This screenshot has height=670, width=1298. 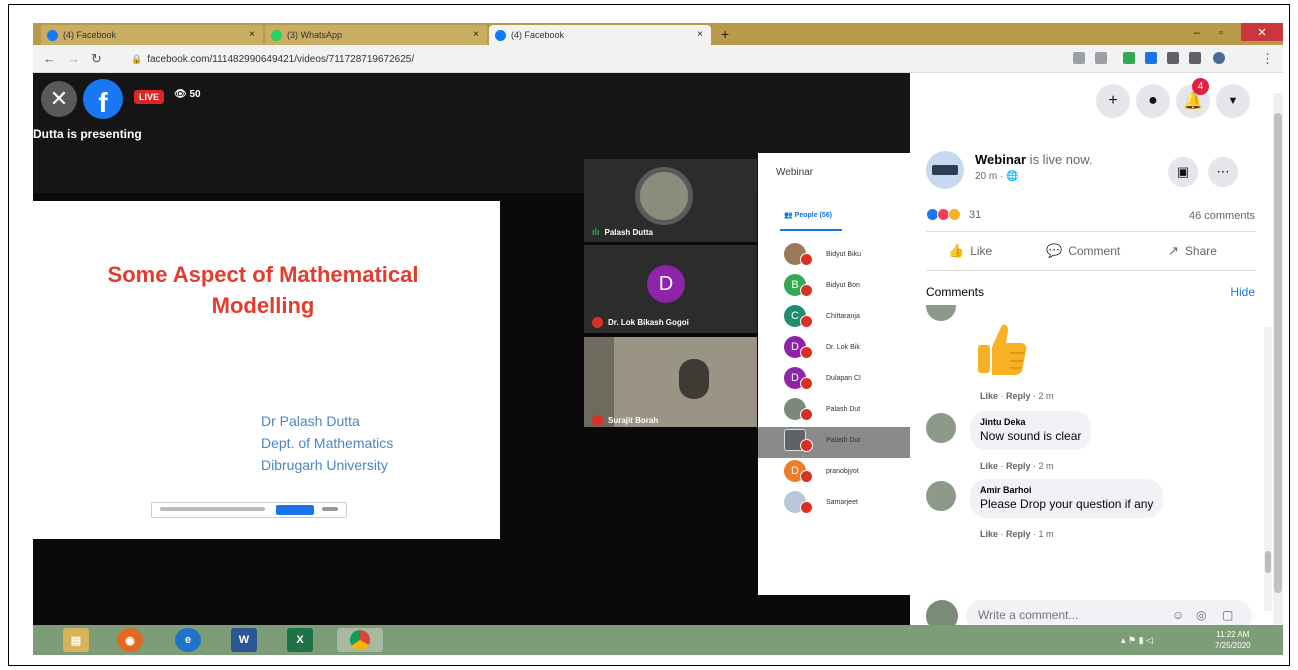 What do you see at coordinates (49, 58) in the screenshot?
I see `back-arrow-icon: ←` at bounding box center [49, 58].